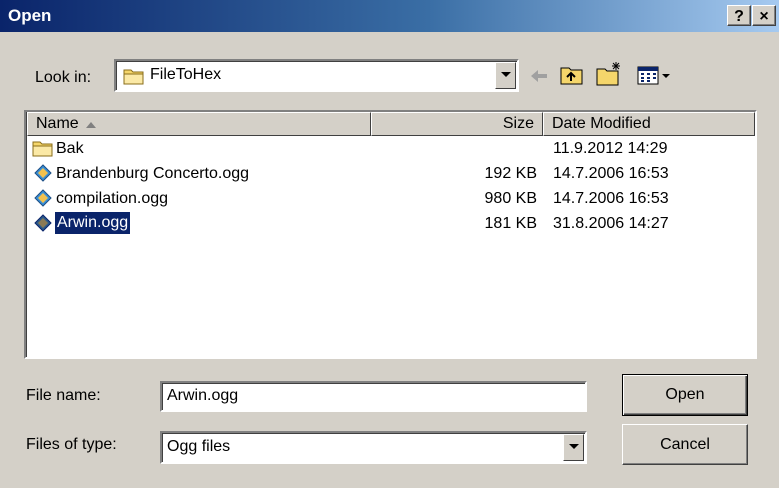 This screenshot has width=779, height=488. I want to click on file-type-value: Ogg files, so click(199, 446).